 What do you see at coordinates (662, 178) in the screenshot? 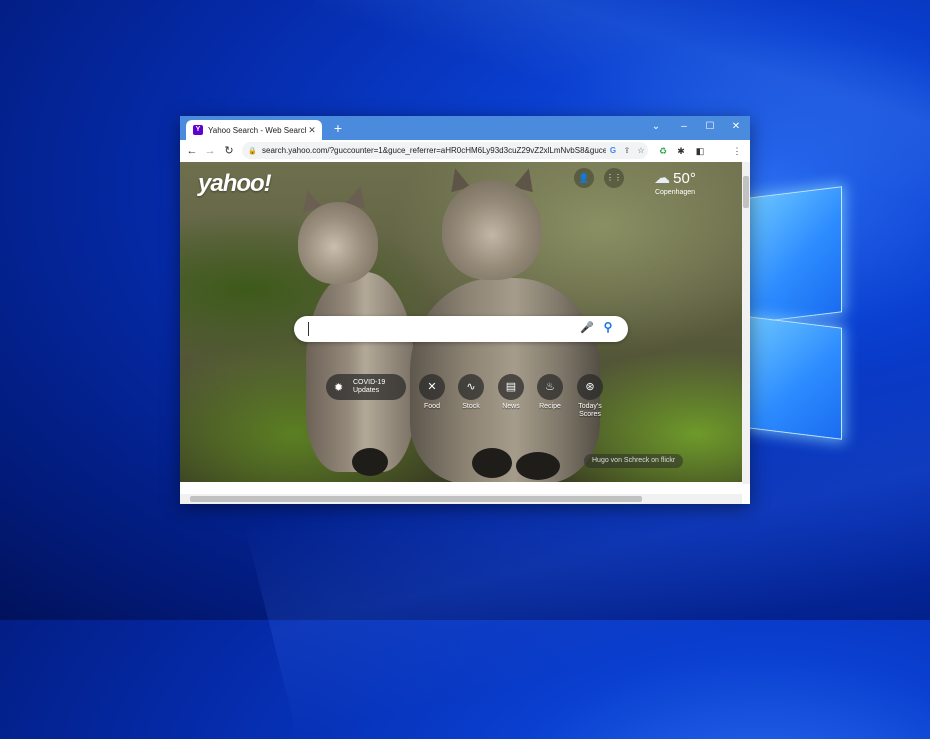
I see `cloud-icon: ☁` at bounding box center [662, 178].